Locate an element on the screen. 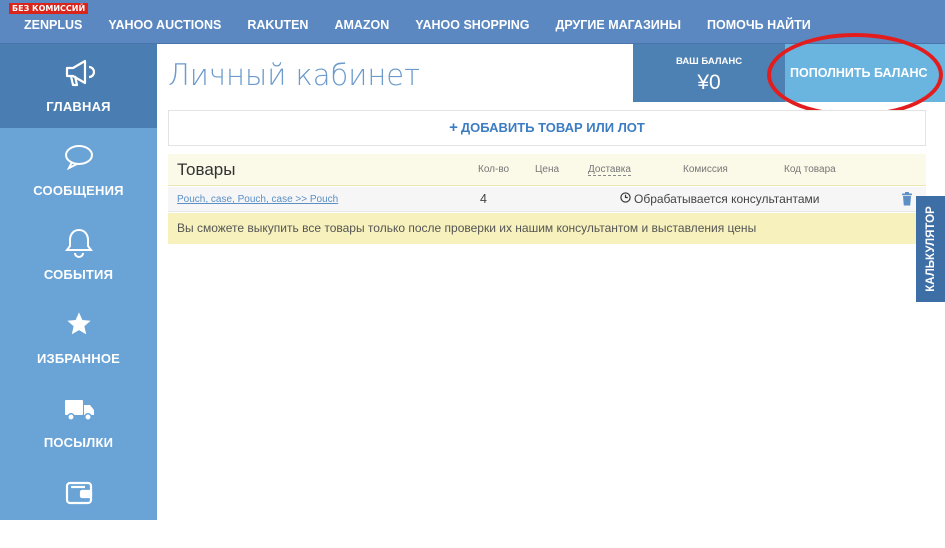 The height and width of the screenshot is (548, 945). sidebar-item-events: СОБЫТИЯ is located at coordinates (78, 254).